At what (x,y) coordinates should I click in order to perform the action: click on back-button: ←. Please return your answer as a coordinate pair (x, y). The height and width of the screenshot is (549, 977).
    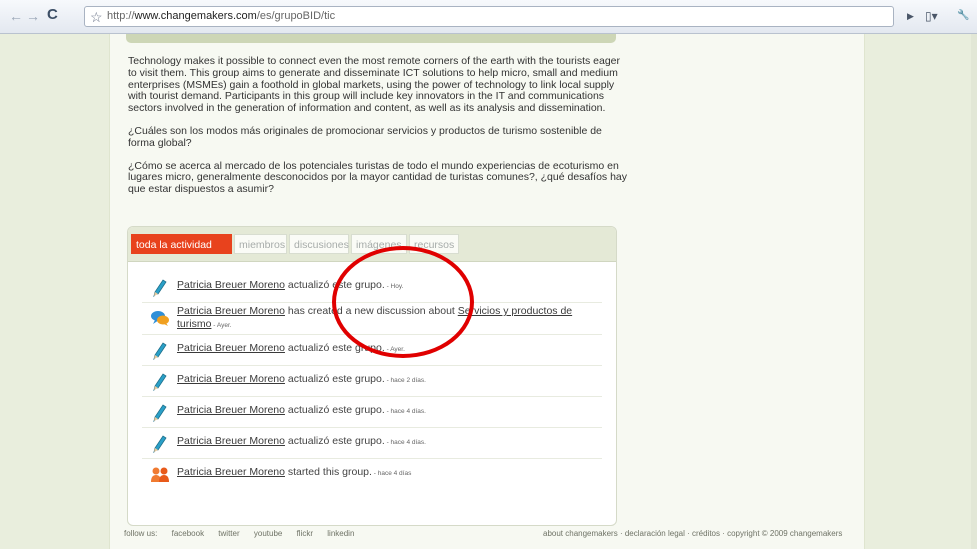
    Looking at the image, I should click on (16, 16).